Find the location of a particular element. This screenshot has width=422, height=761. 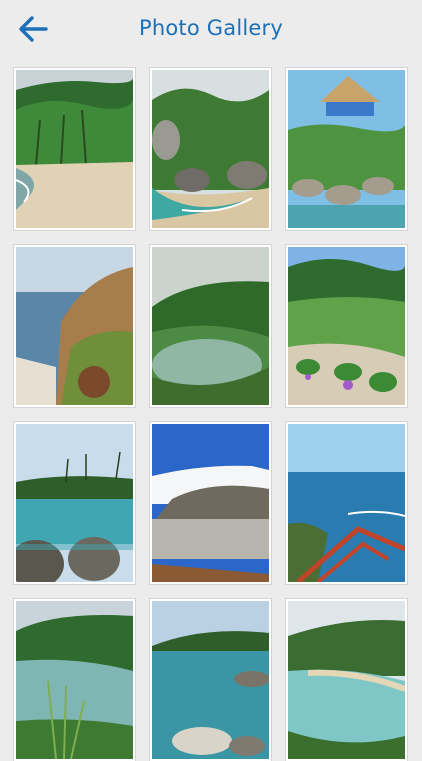

photo-thumbnail-rocky-bay is located at coordinates (210, 680).